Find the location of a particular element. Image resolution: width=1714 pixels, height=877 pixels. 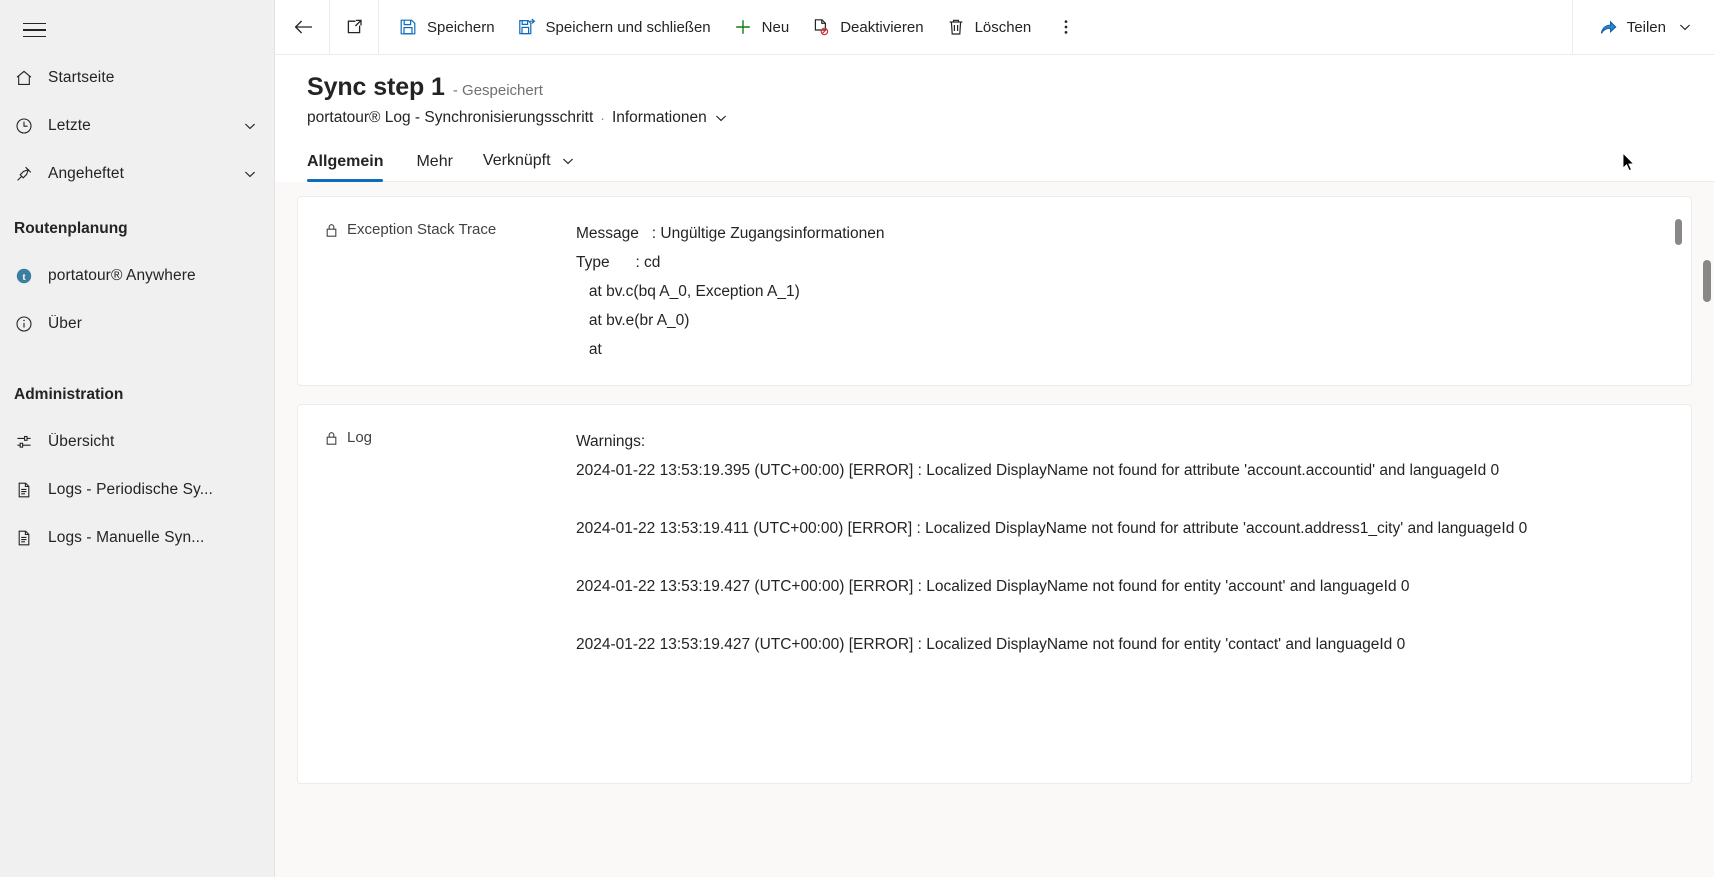

sidebar-group-title-administration: Administration is located at coordinates (69, 394).